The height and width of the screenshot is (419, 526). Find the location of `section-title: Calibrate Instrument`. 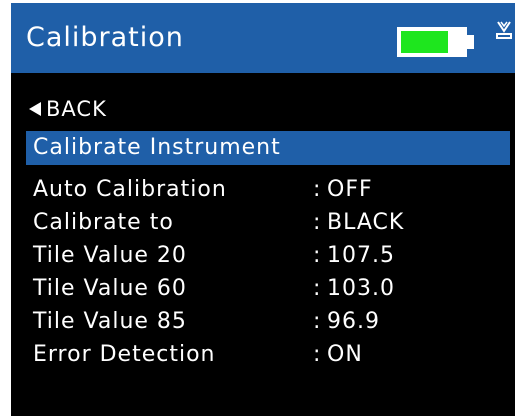

section-title: Calibrate Instrument is located at coordinates (157, 147).